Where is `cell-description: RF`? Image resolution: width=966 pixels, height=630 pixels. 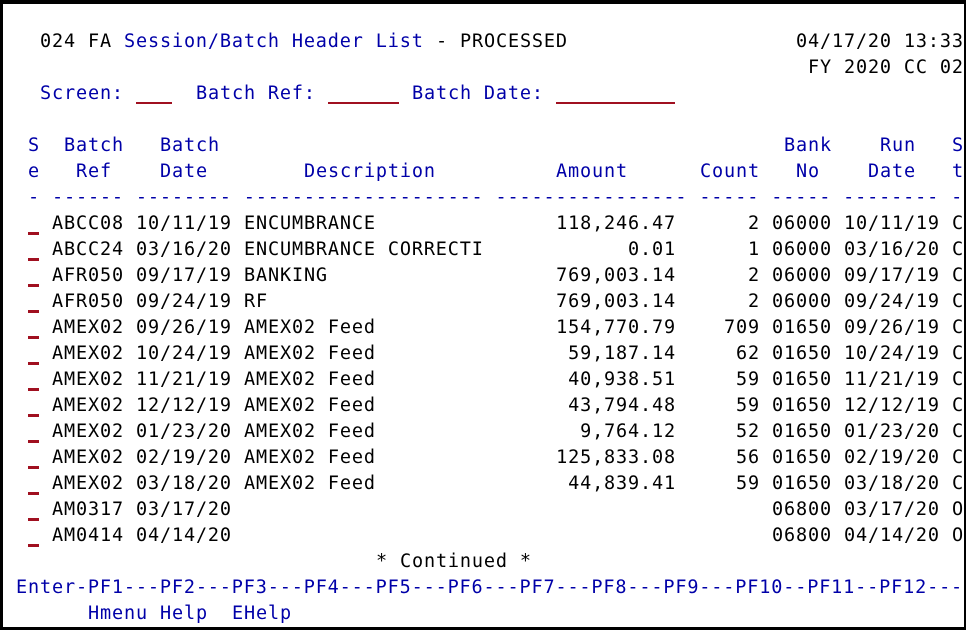 cell-description: RF is located at coordinates (256, 301).